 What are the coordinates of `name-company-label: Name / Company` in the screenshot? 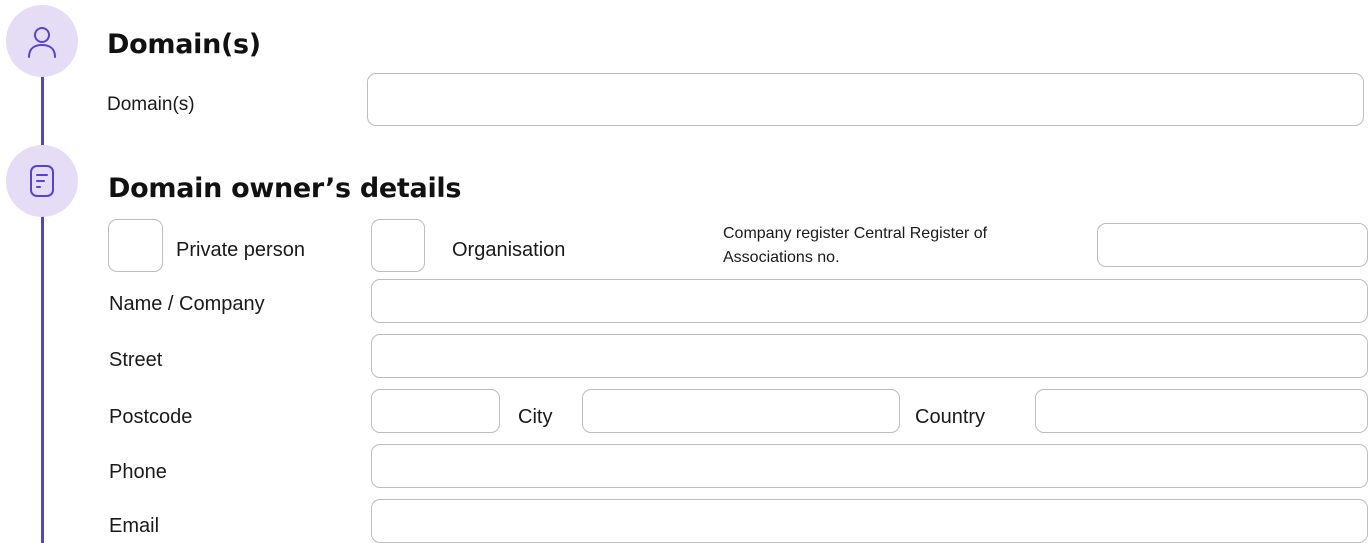 It's located at (187, 304).